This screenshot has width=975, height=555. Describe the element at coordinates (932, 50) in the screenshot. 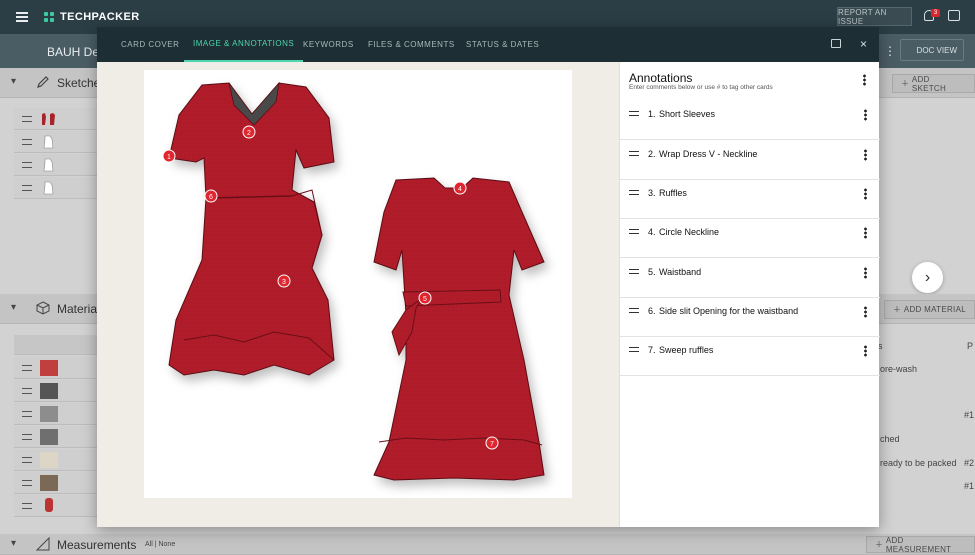

I see `doc-view-button: DOC VIEW` at that location.